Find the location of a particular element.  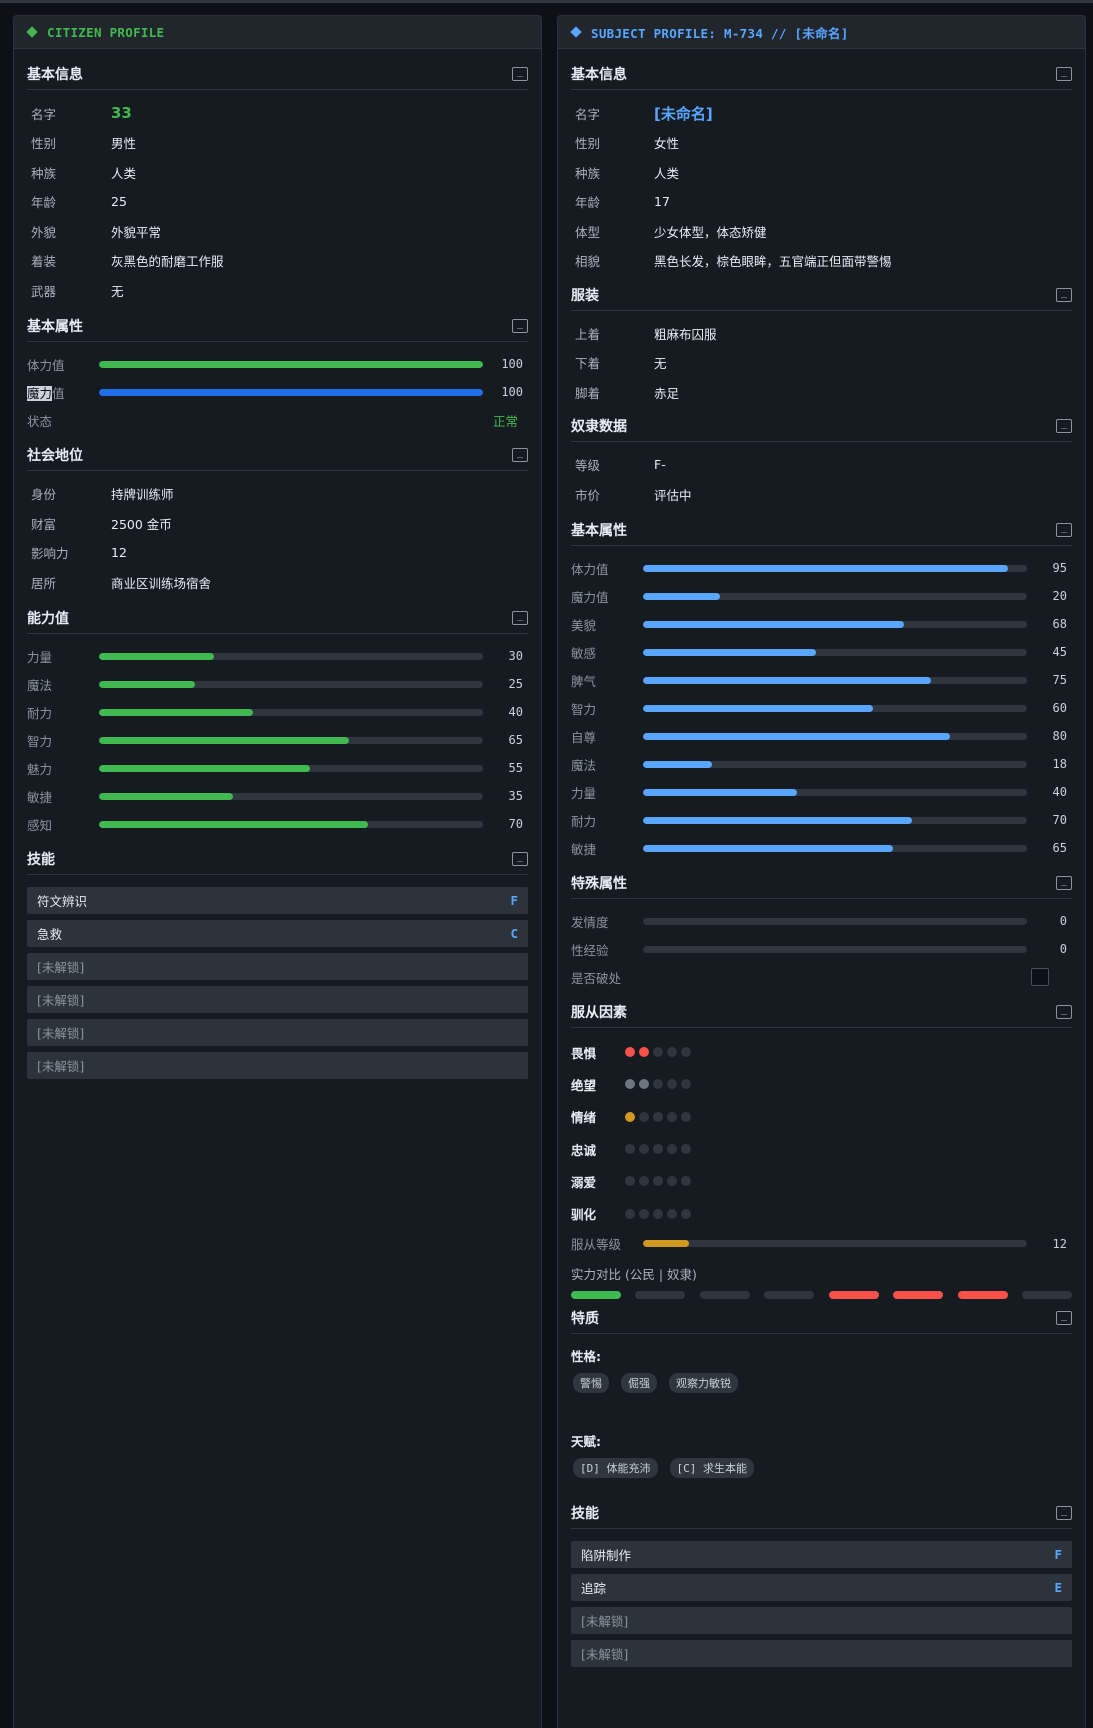

attribute-bar is located at coordinates (835, 624).